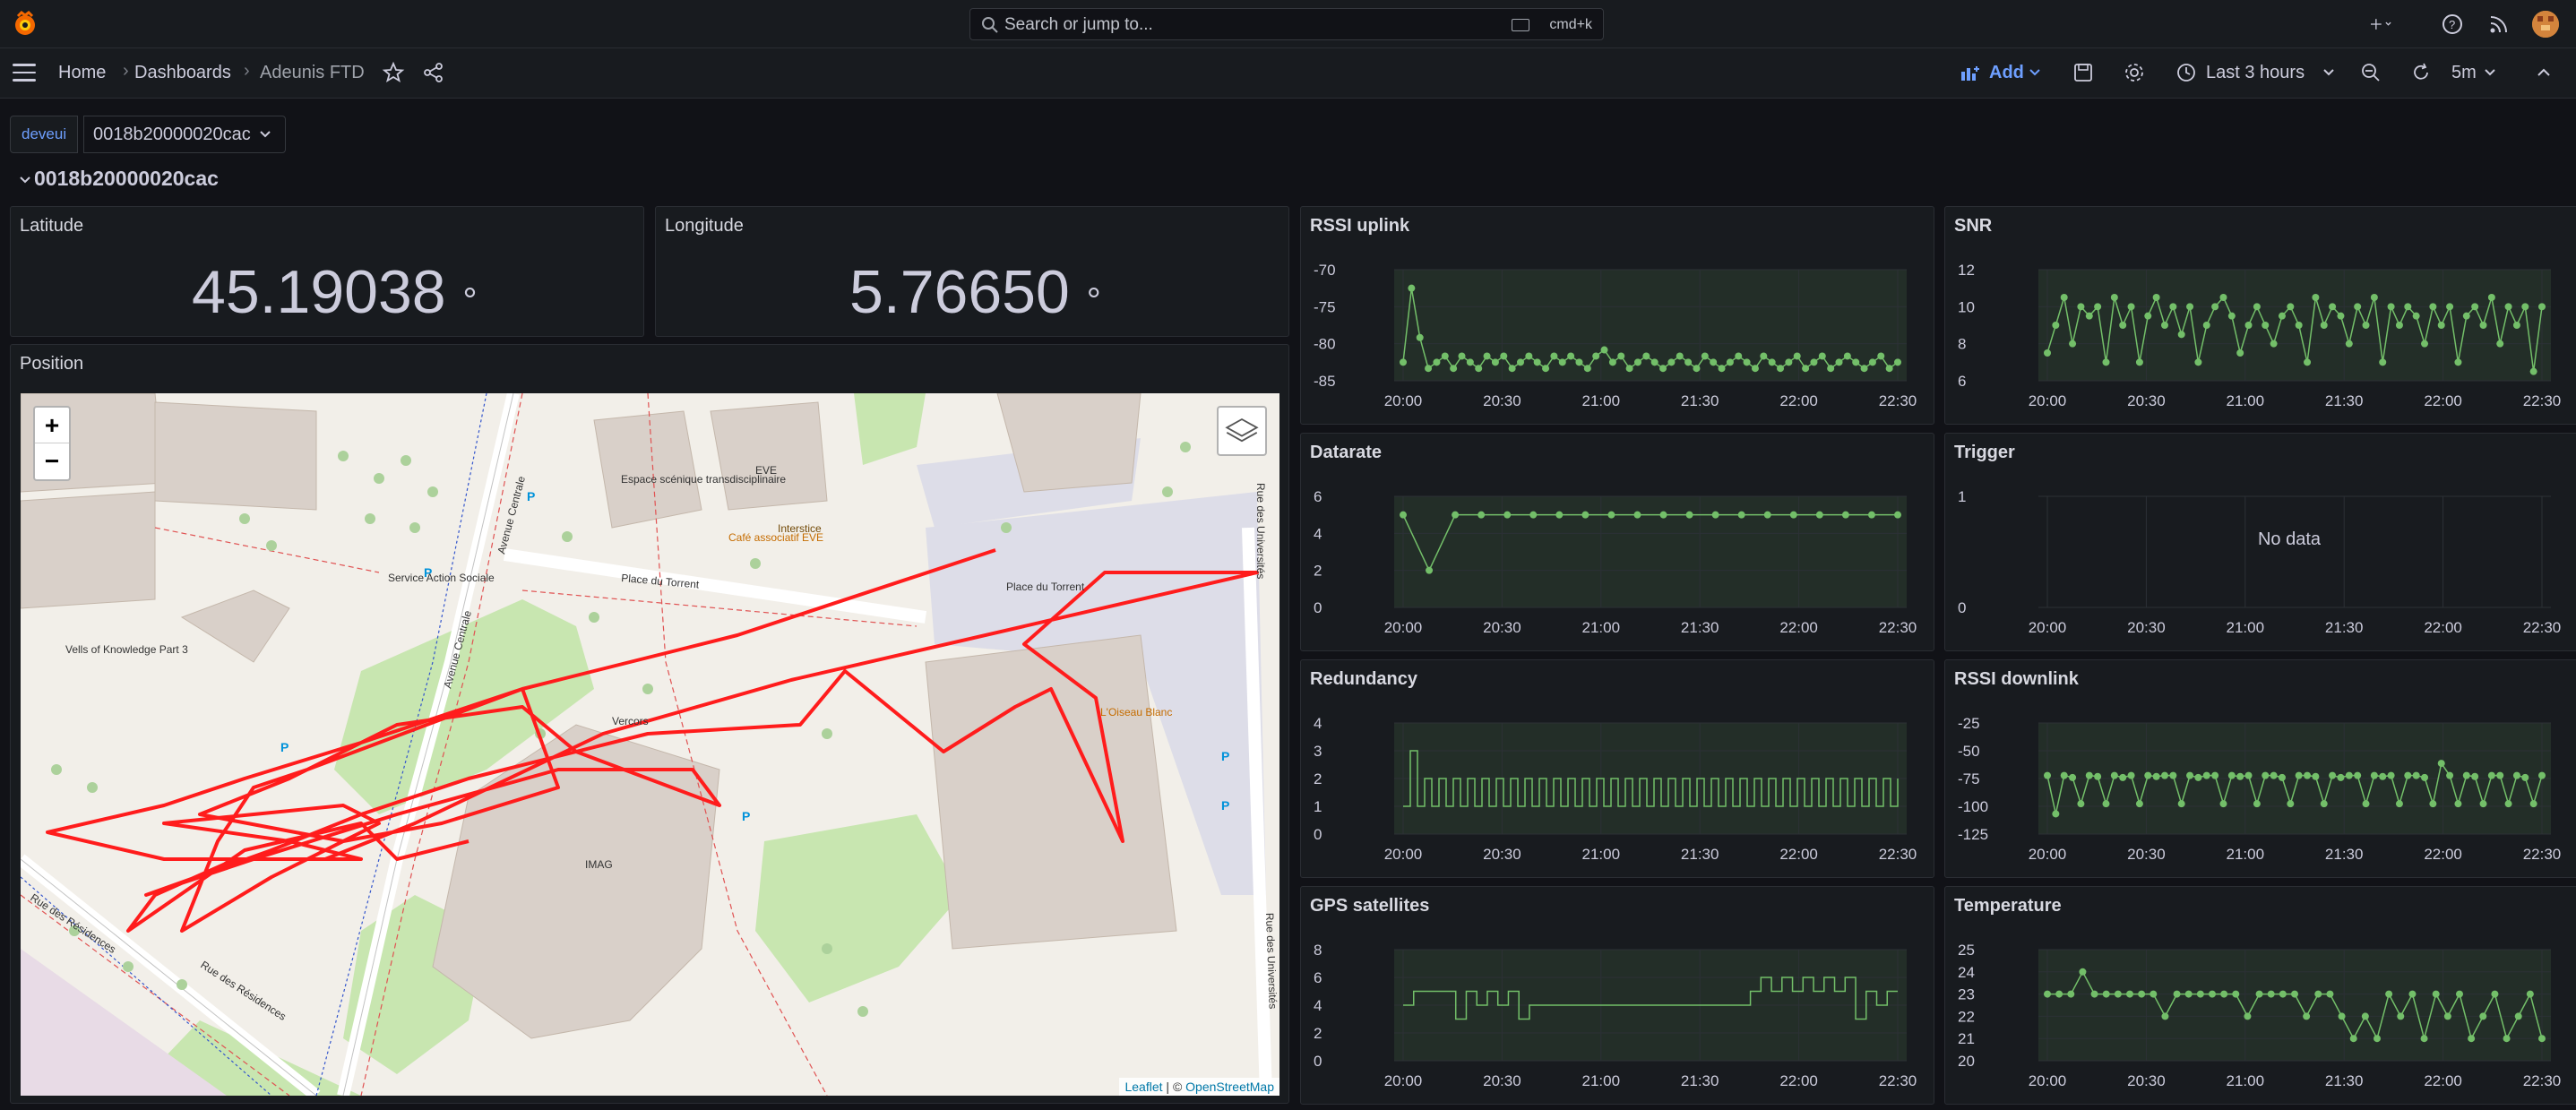 The width and height of the screenshot is (2576, 1110). What do you see at coordinates (2544, 72) in the screenshot?
I see `chevron-up-icon` at bounding box center [2544, 72].